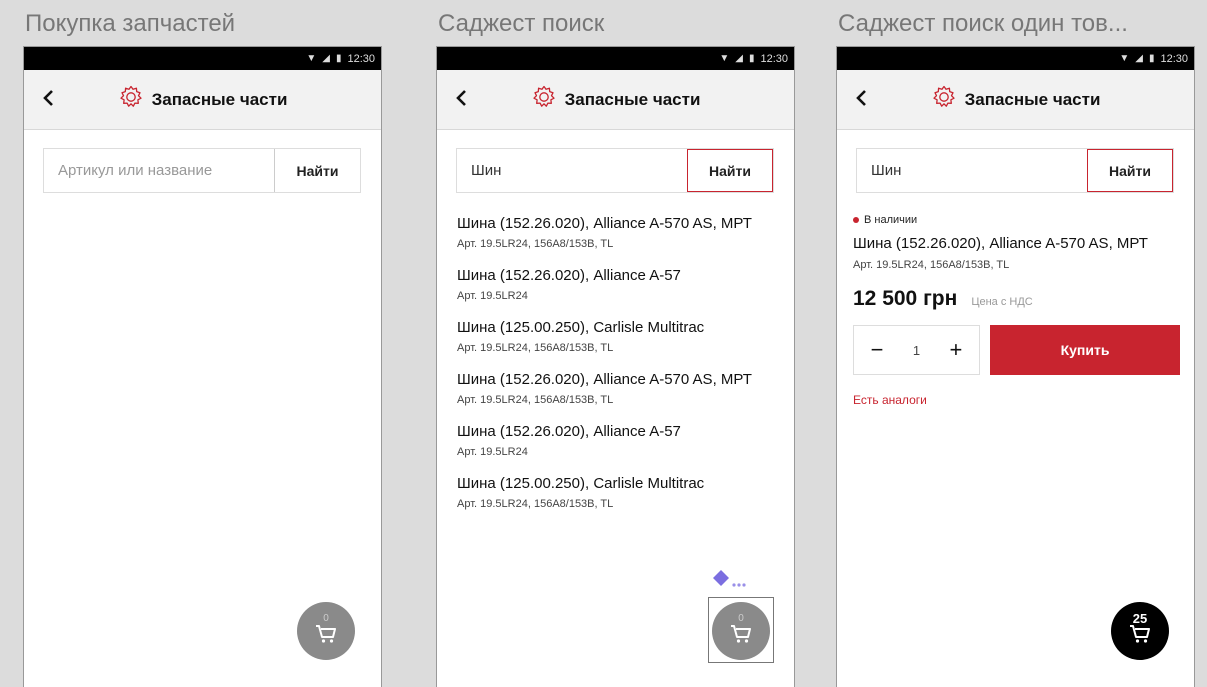 The width and height of the screenshot is (1207, 687). What do you see at coordinates (1140, 618) in the screenshot?
I see `cart-count-badge: 25` at bounding box center [1140, 618].